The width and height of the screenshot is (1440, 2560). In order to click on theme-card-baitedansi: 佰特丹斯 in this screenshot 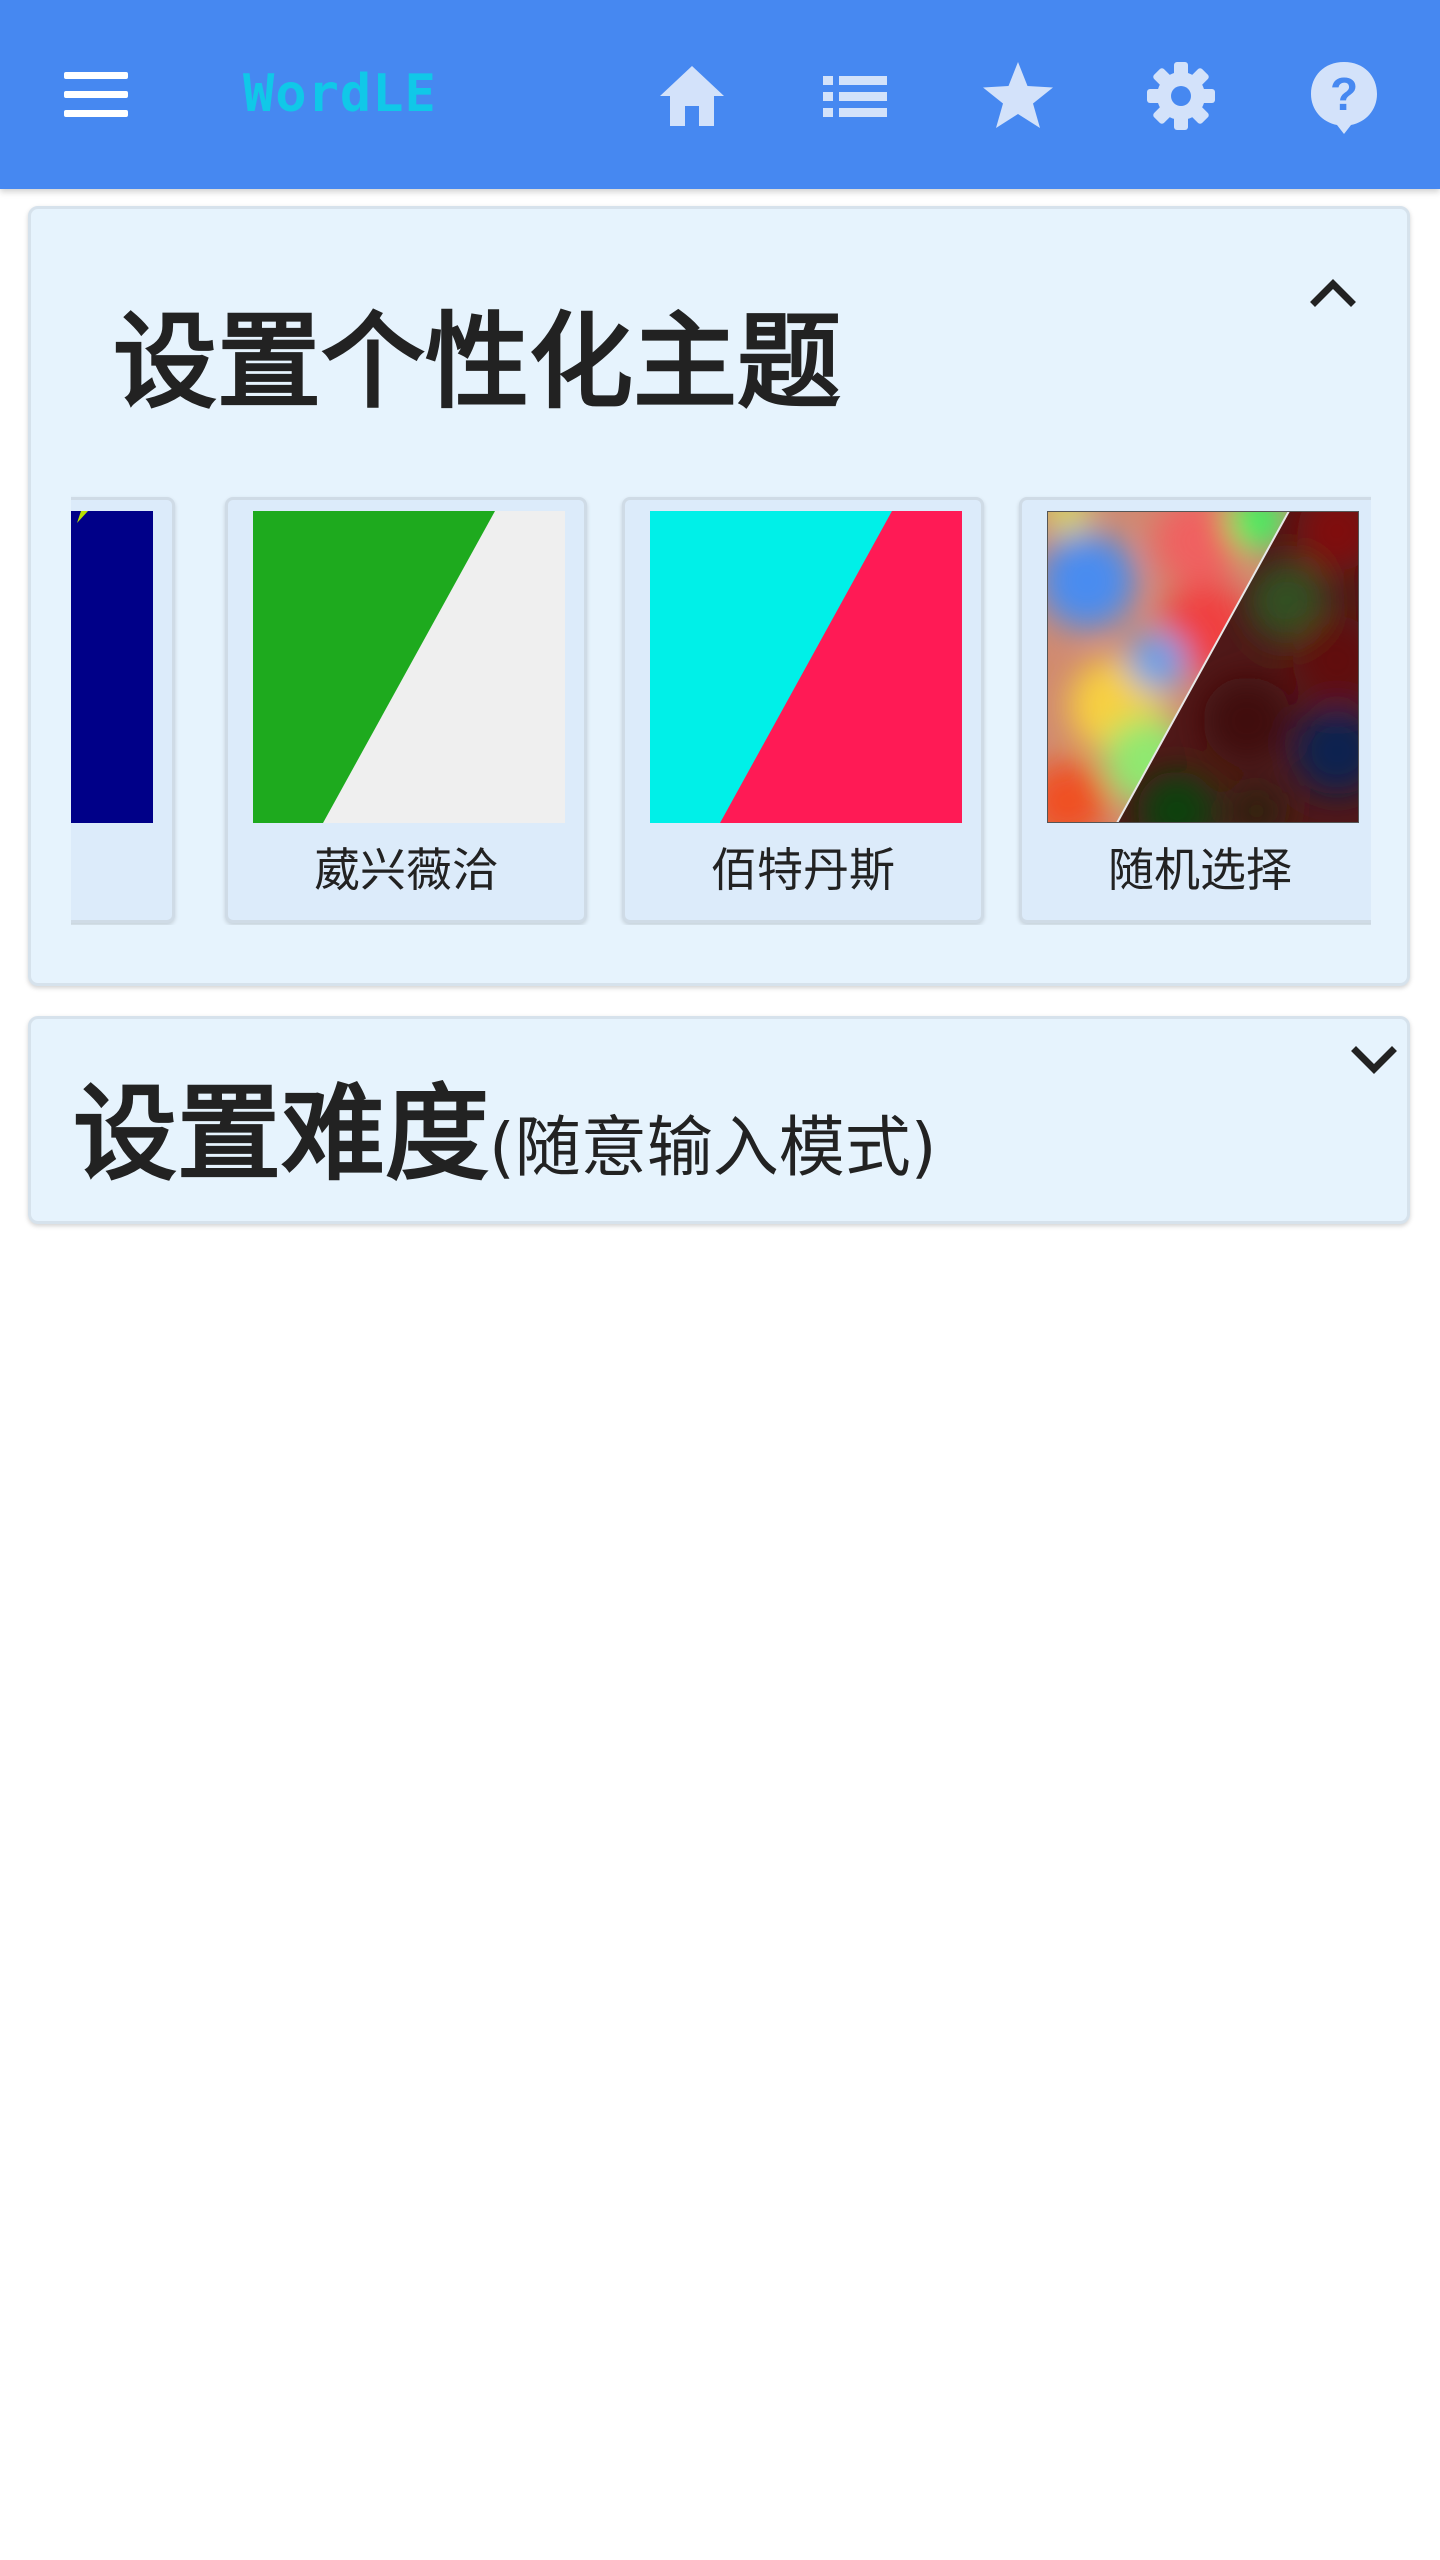, I will do `click(803, 710)`.